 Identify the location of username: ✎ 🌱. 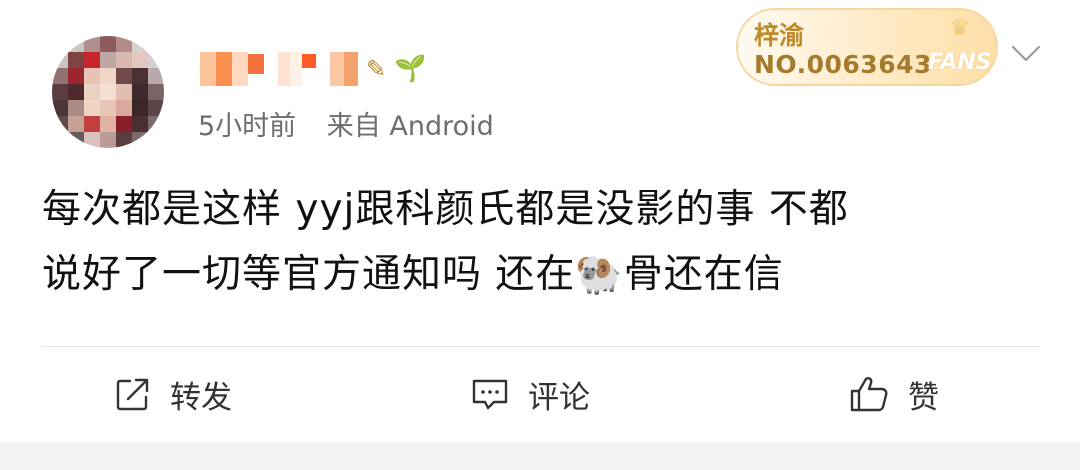
(313, 69).